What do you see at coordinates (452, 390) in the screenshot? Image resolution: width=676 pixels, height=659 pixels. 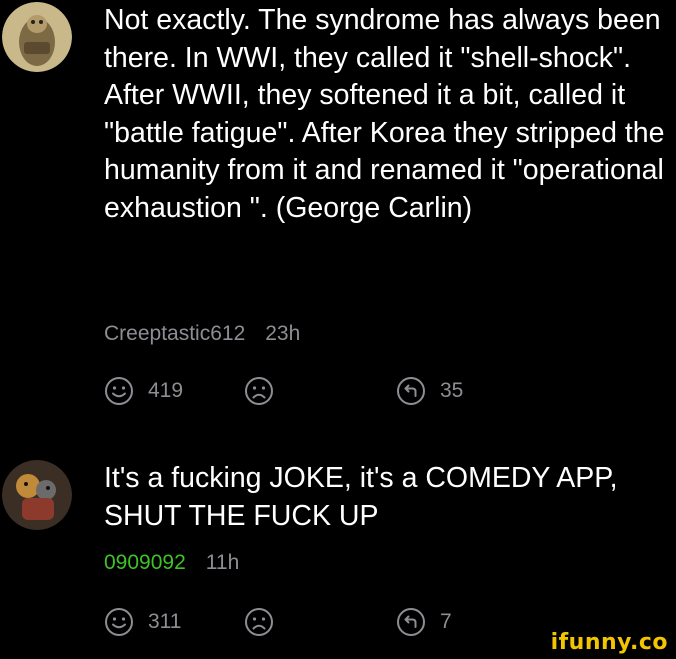 I see `reply-count: 35` at bounding box center [452, 390].